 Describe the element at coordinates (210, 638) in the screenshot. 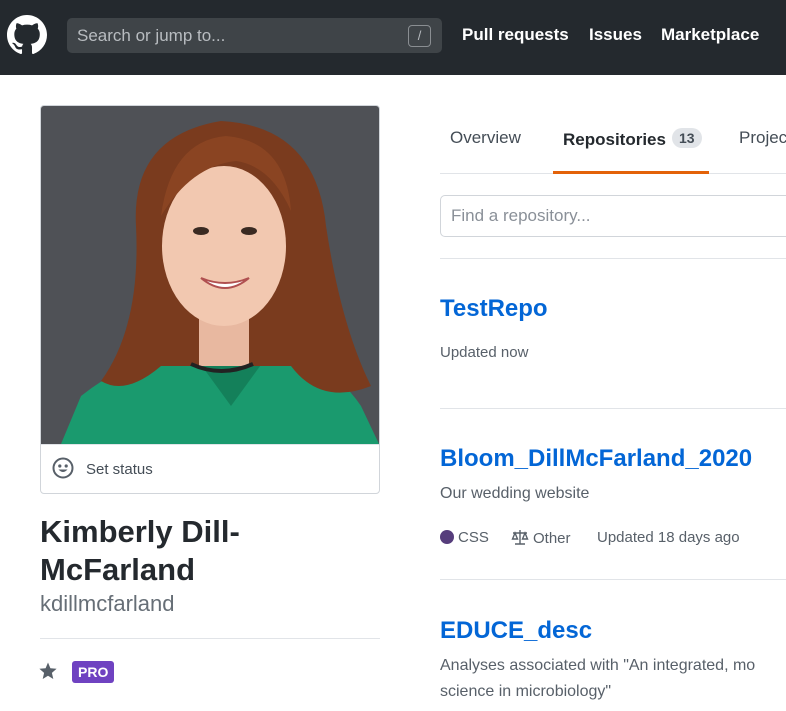

I see `profile-divider` at that location.